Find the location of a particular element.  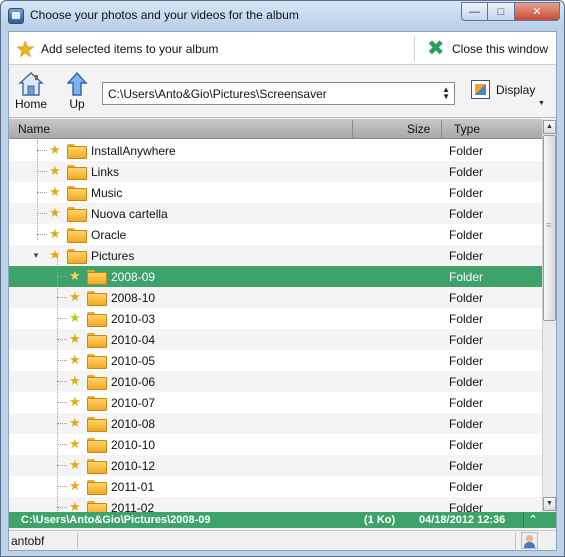

collapse-info-icon: ⌃ is located at coordinates (532, 520).